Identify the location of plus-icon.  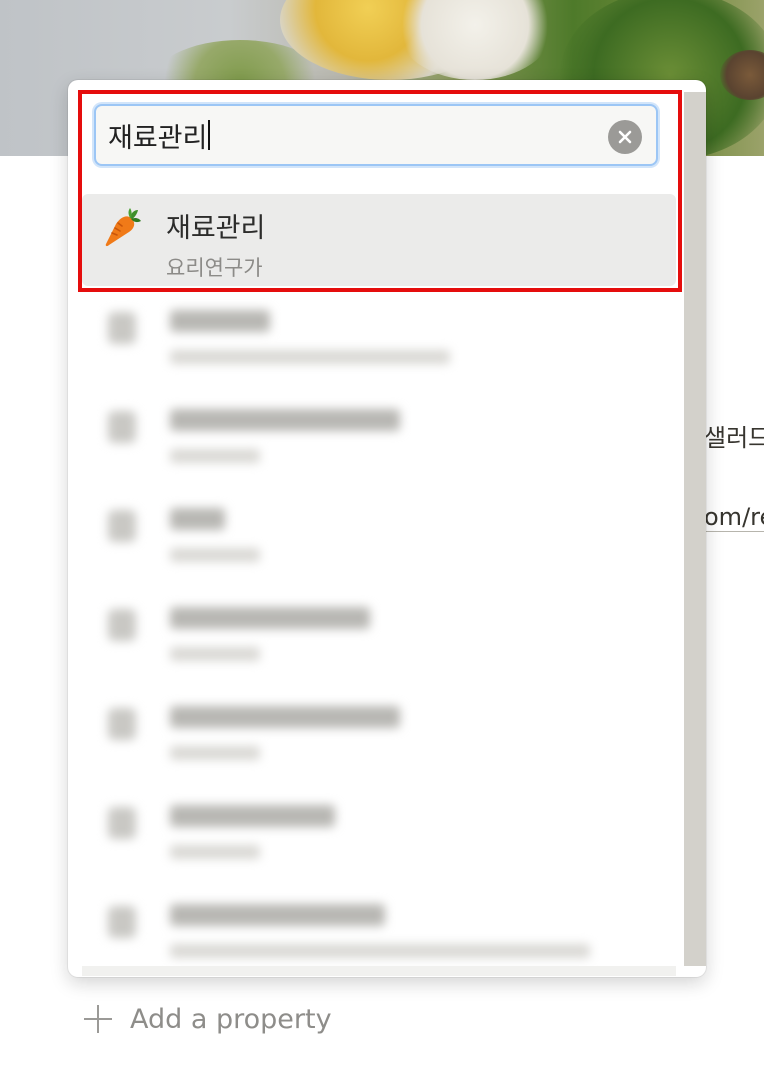
(98, 1019).